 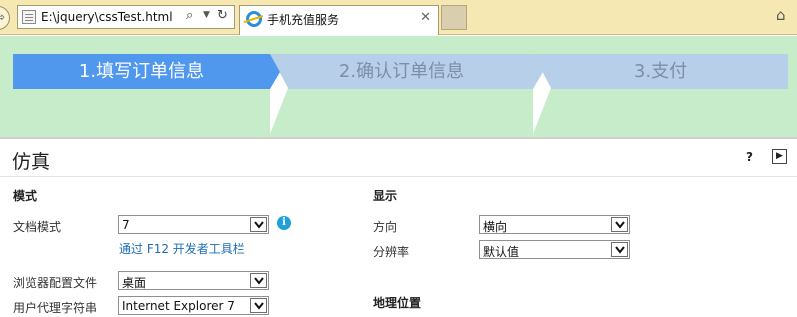 I want to click on browser-profile-label: 浏览器配置文件, so click(x=55, y=283).